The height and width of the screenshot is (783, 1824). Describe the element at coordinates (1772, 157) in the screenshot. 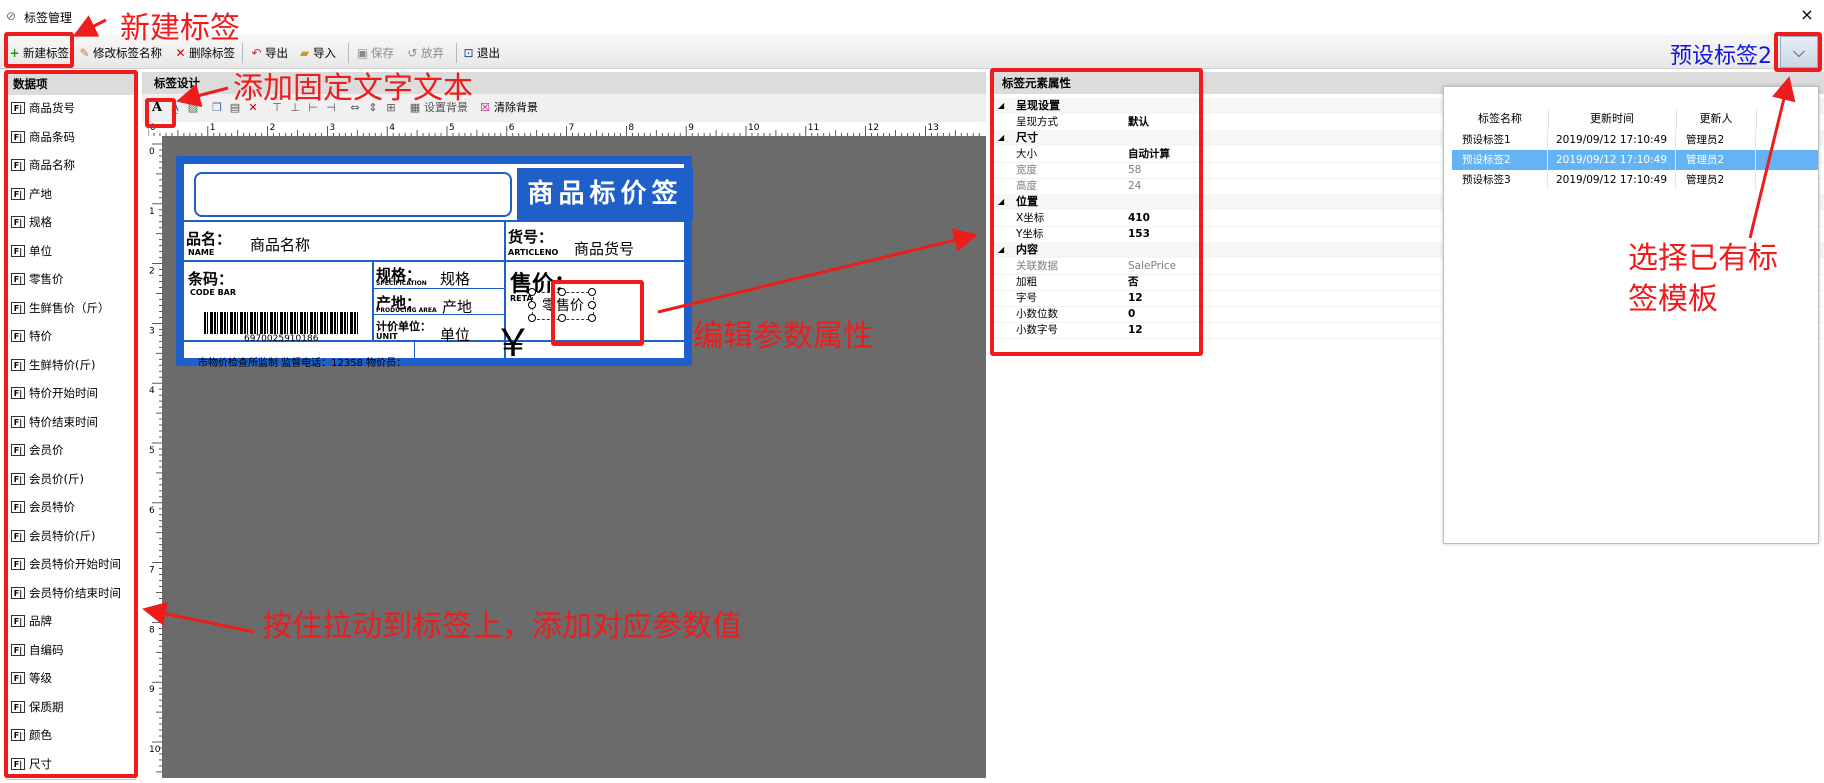

I see `arrow-select-template` at that location.